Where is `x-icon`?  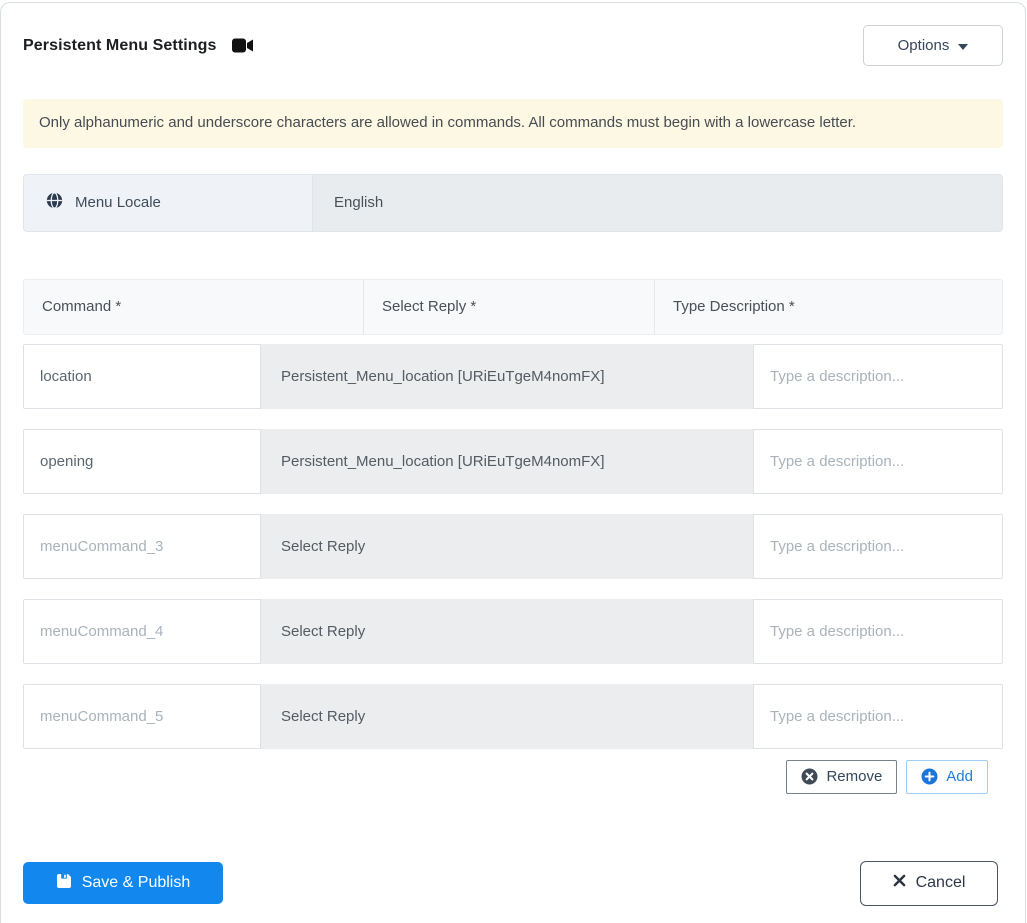
x-icon is located at coordinates (899, 883).